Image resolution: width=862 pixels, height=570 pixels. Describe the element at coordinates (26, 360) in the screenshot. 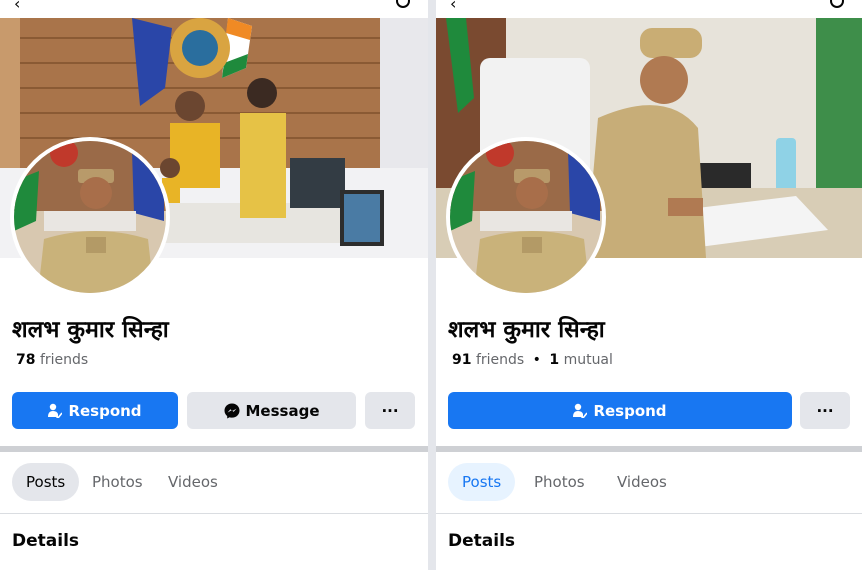

I see `friends-number: 78` at that location.